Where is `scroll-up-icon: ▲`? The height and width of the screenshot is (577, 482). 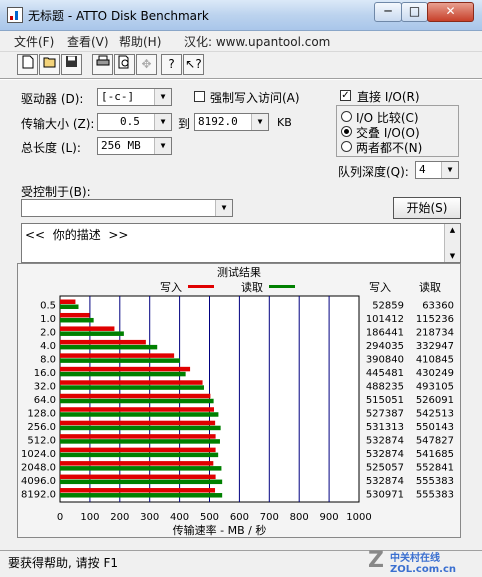 scroll-up-icon: ▲ is located at coordinates (452, 230).